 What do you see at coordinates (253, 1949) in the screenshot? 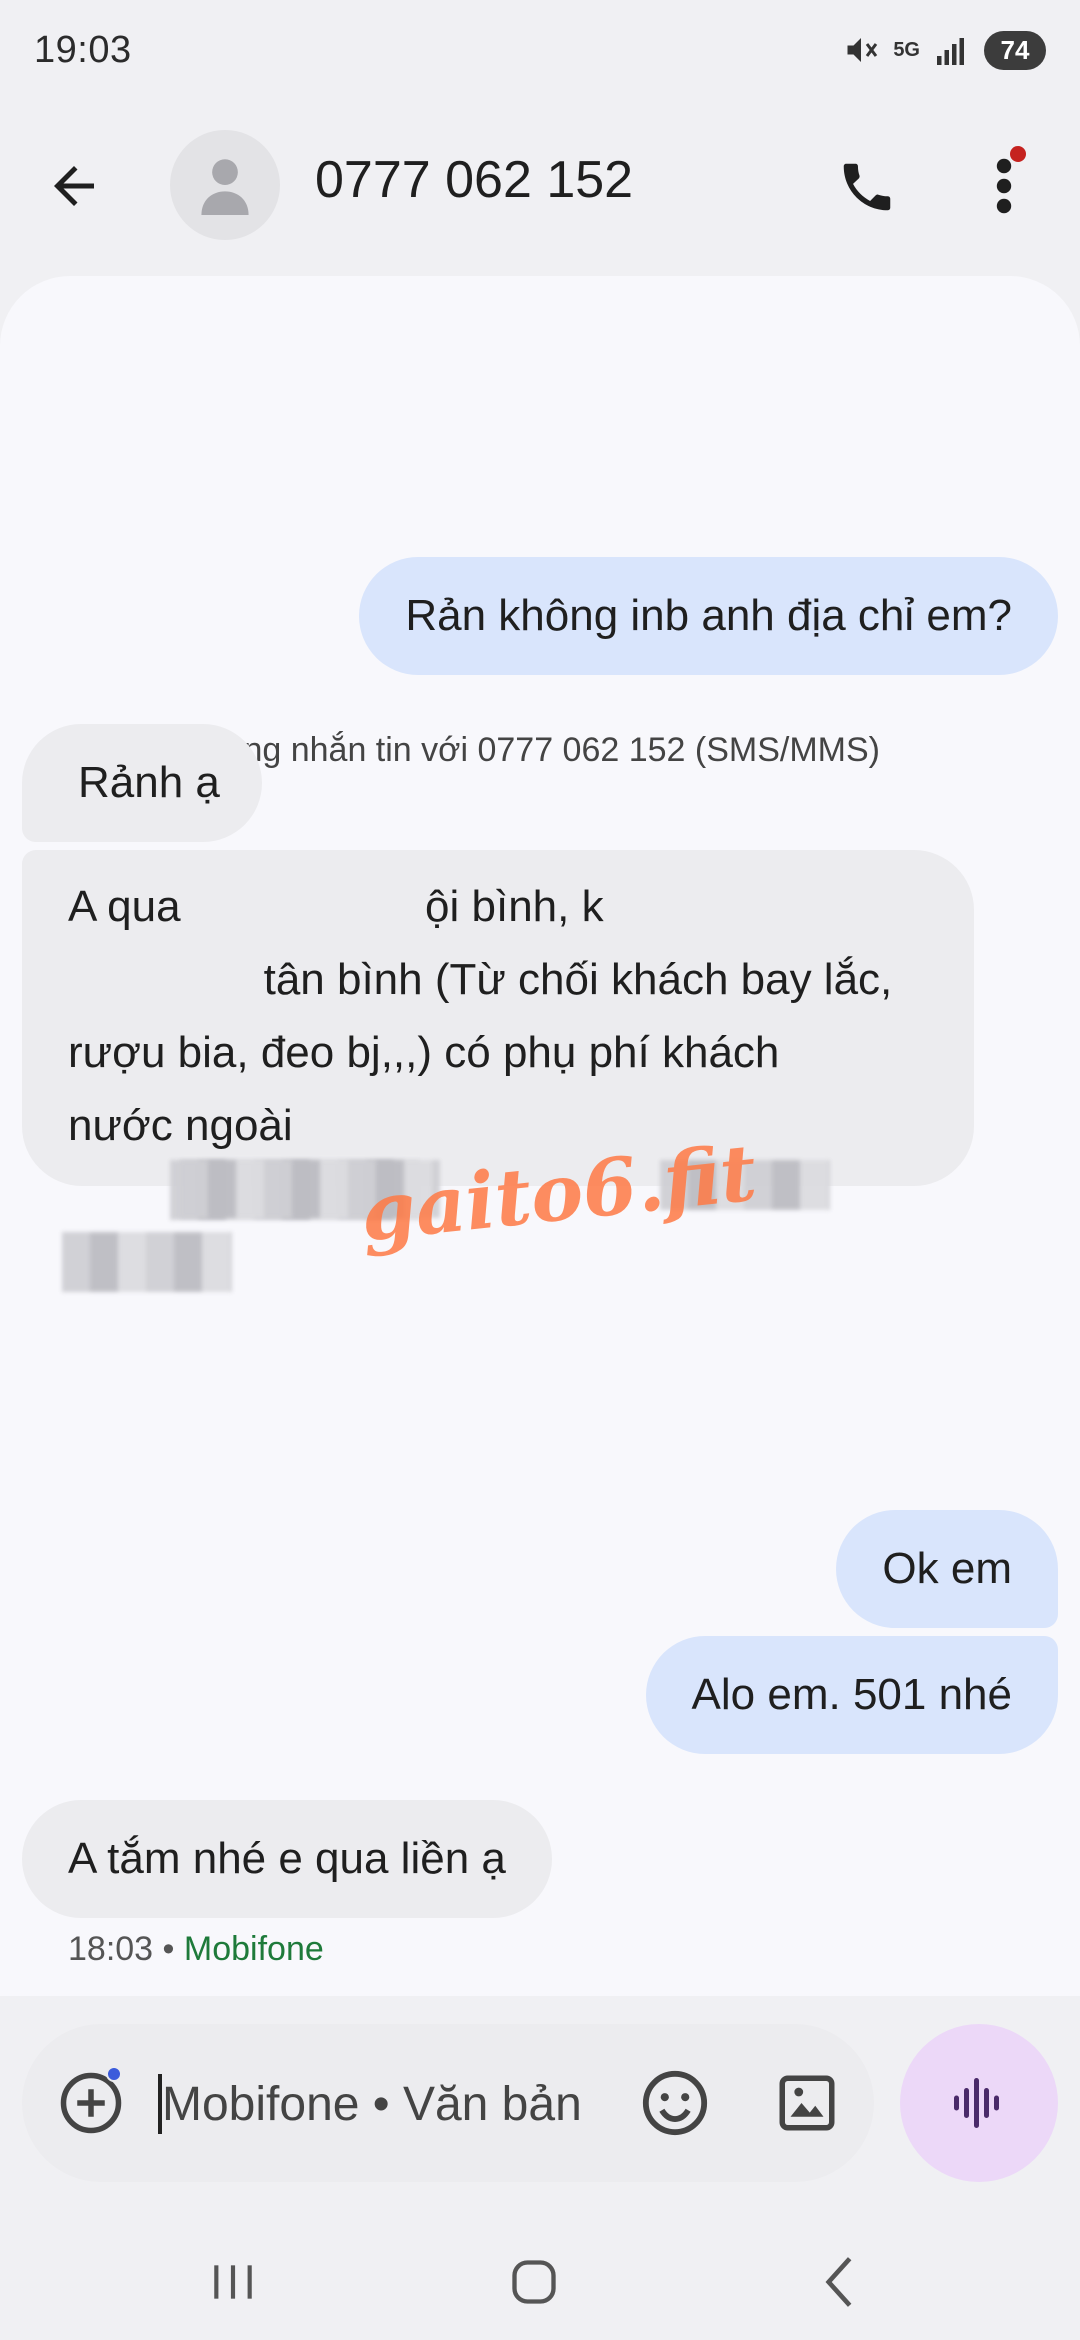
I see `carrier-label: Mobifone` at bounding box center [253, 1949].